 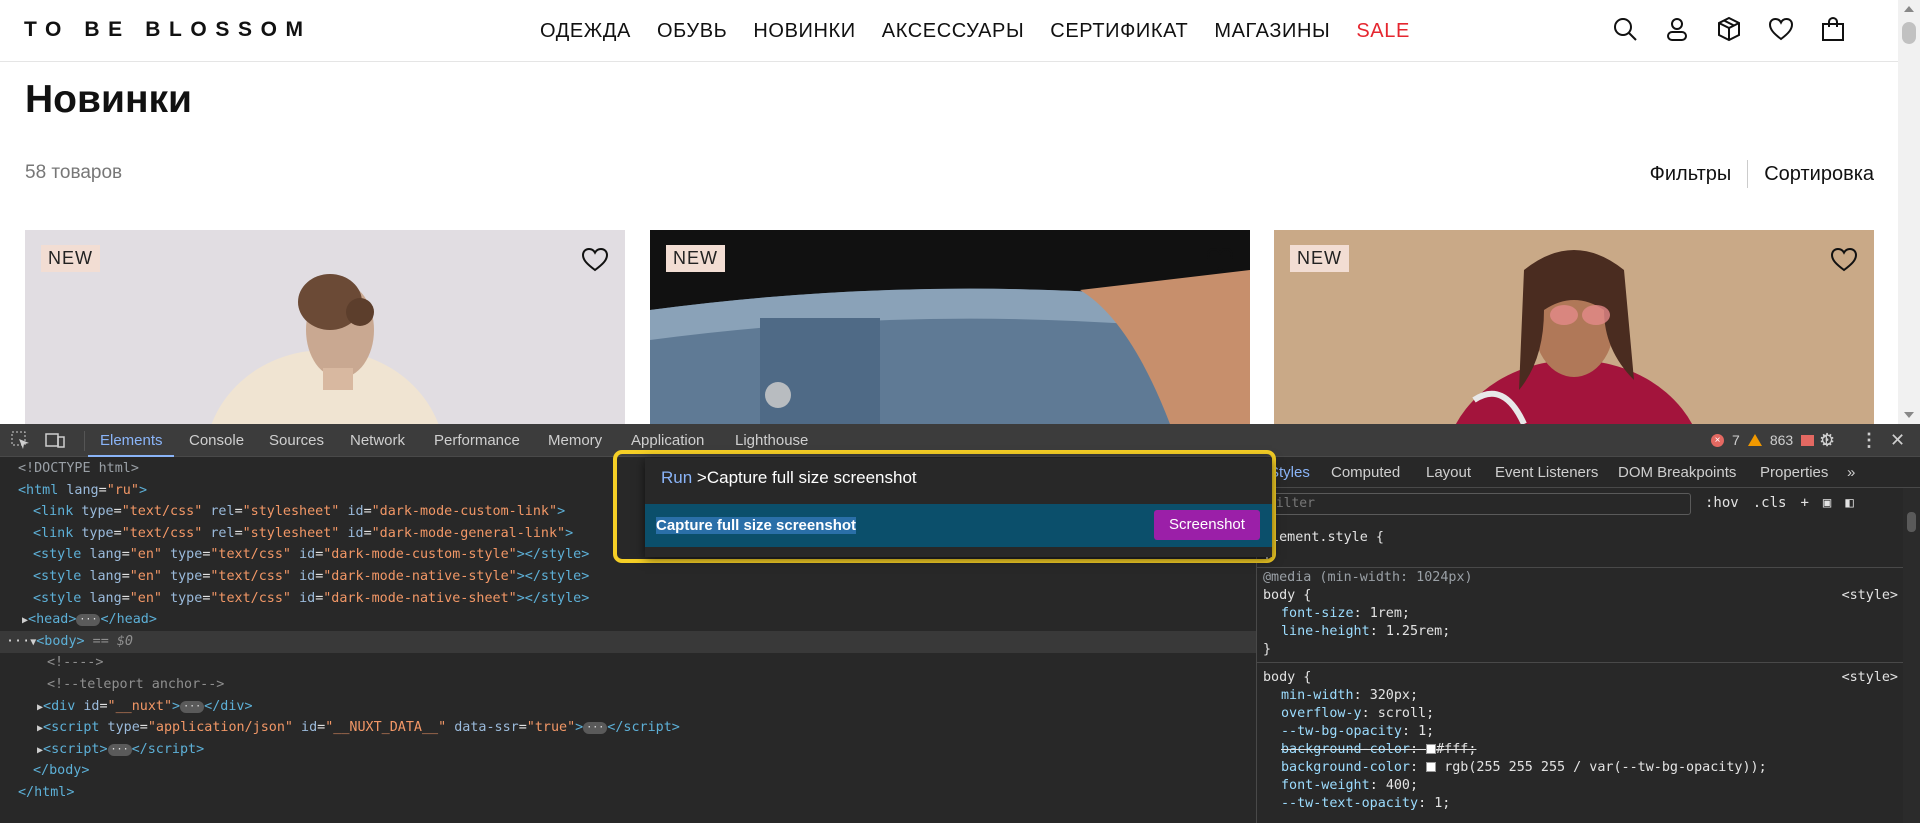 I want to click on tab-sources: Sources, so click(x=296, y=440).